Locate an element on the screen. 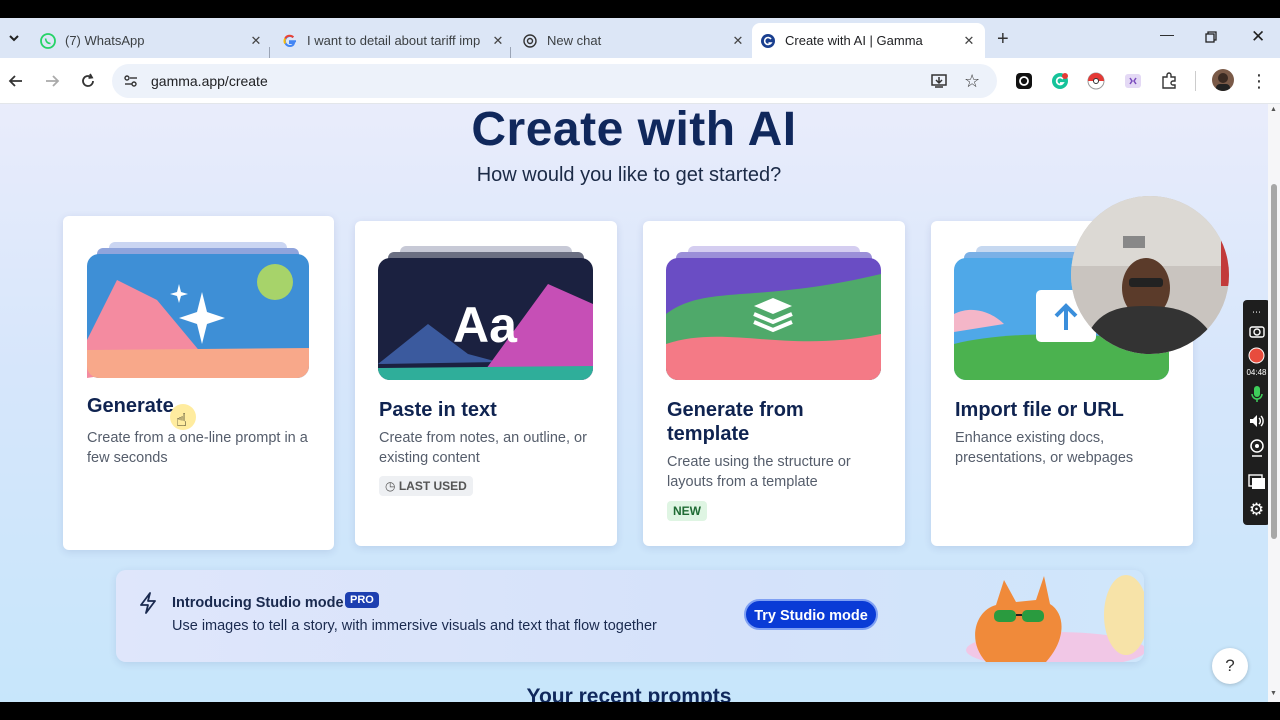 The height and width of the screenshot is (720, 1280). page-title: Create with AI is located at coordinates (634, 130).